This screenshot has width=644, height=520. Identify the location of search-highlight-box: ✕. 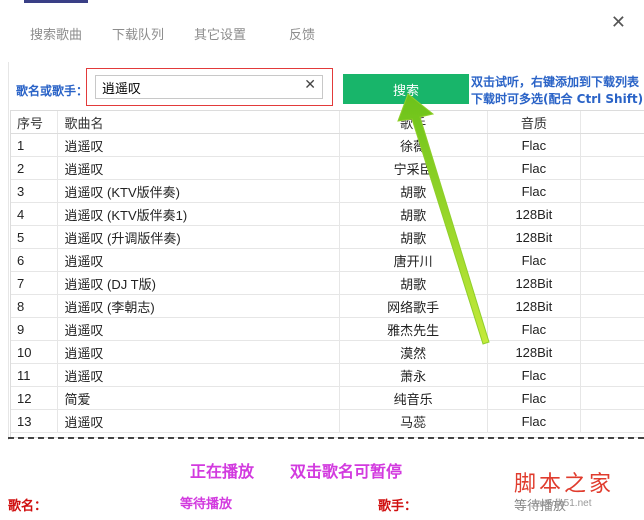
(209, 87).